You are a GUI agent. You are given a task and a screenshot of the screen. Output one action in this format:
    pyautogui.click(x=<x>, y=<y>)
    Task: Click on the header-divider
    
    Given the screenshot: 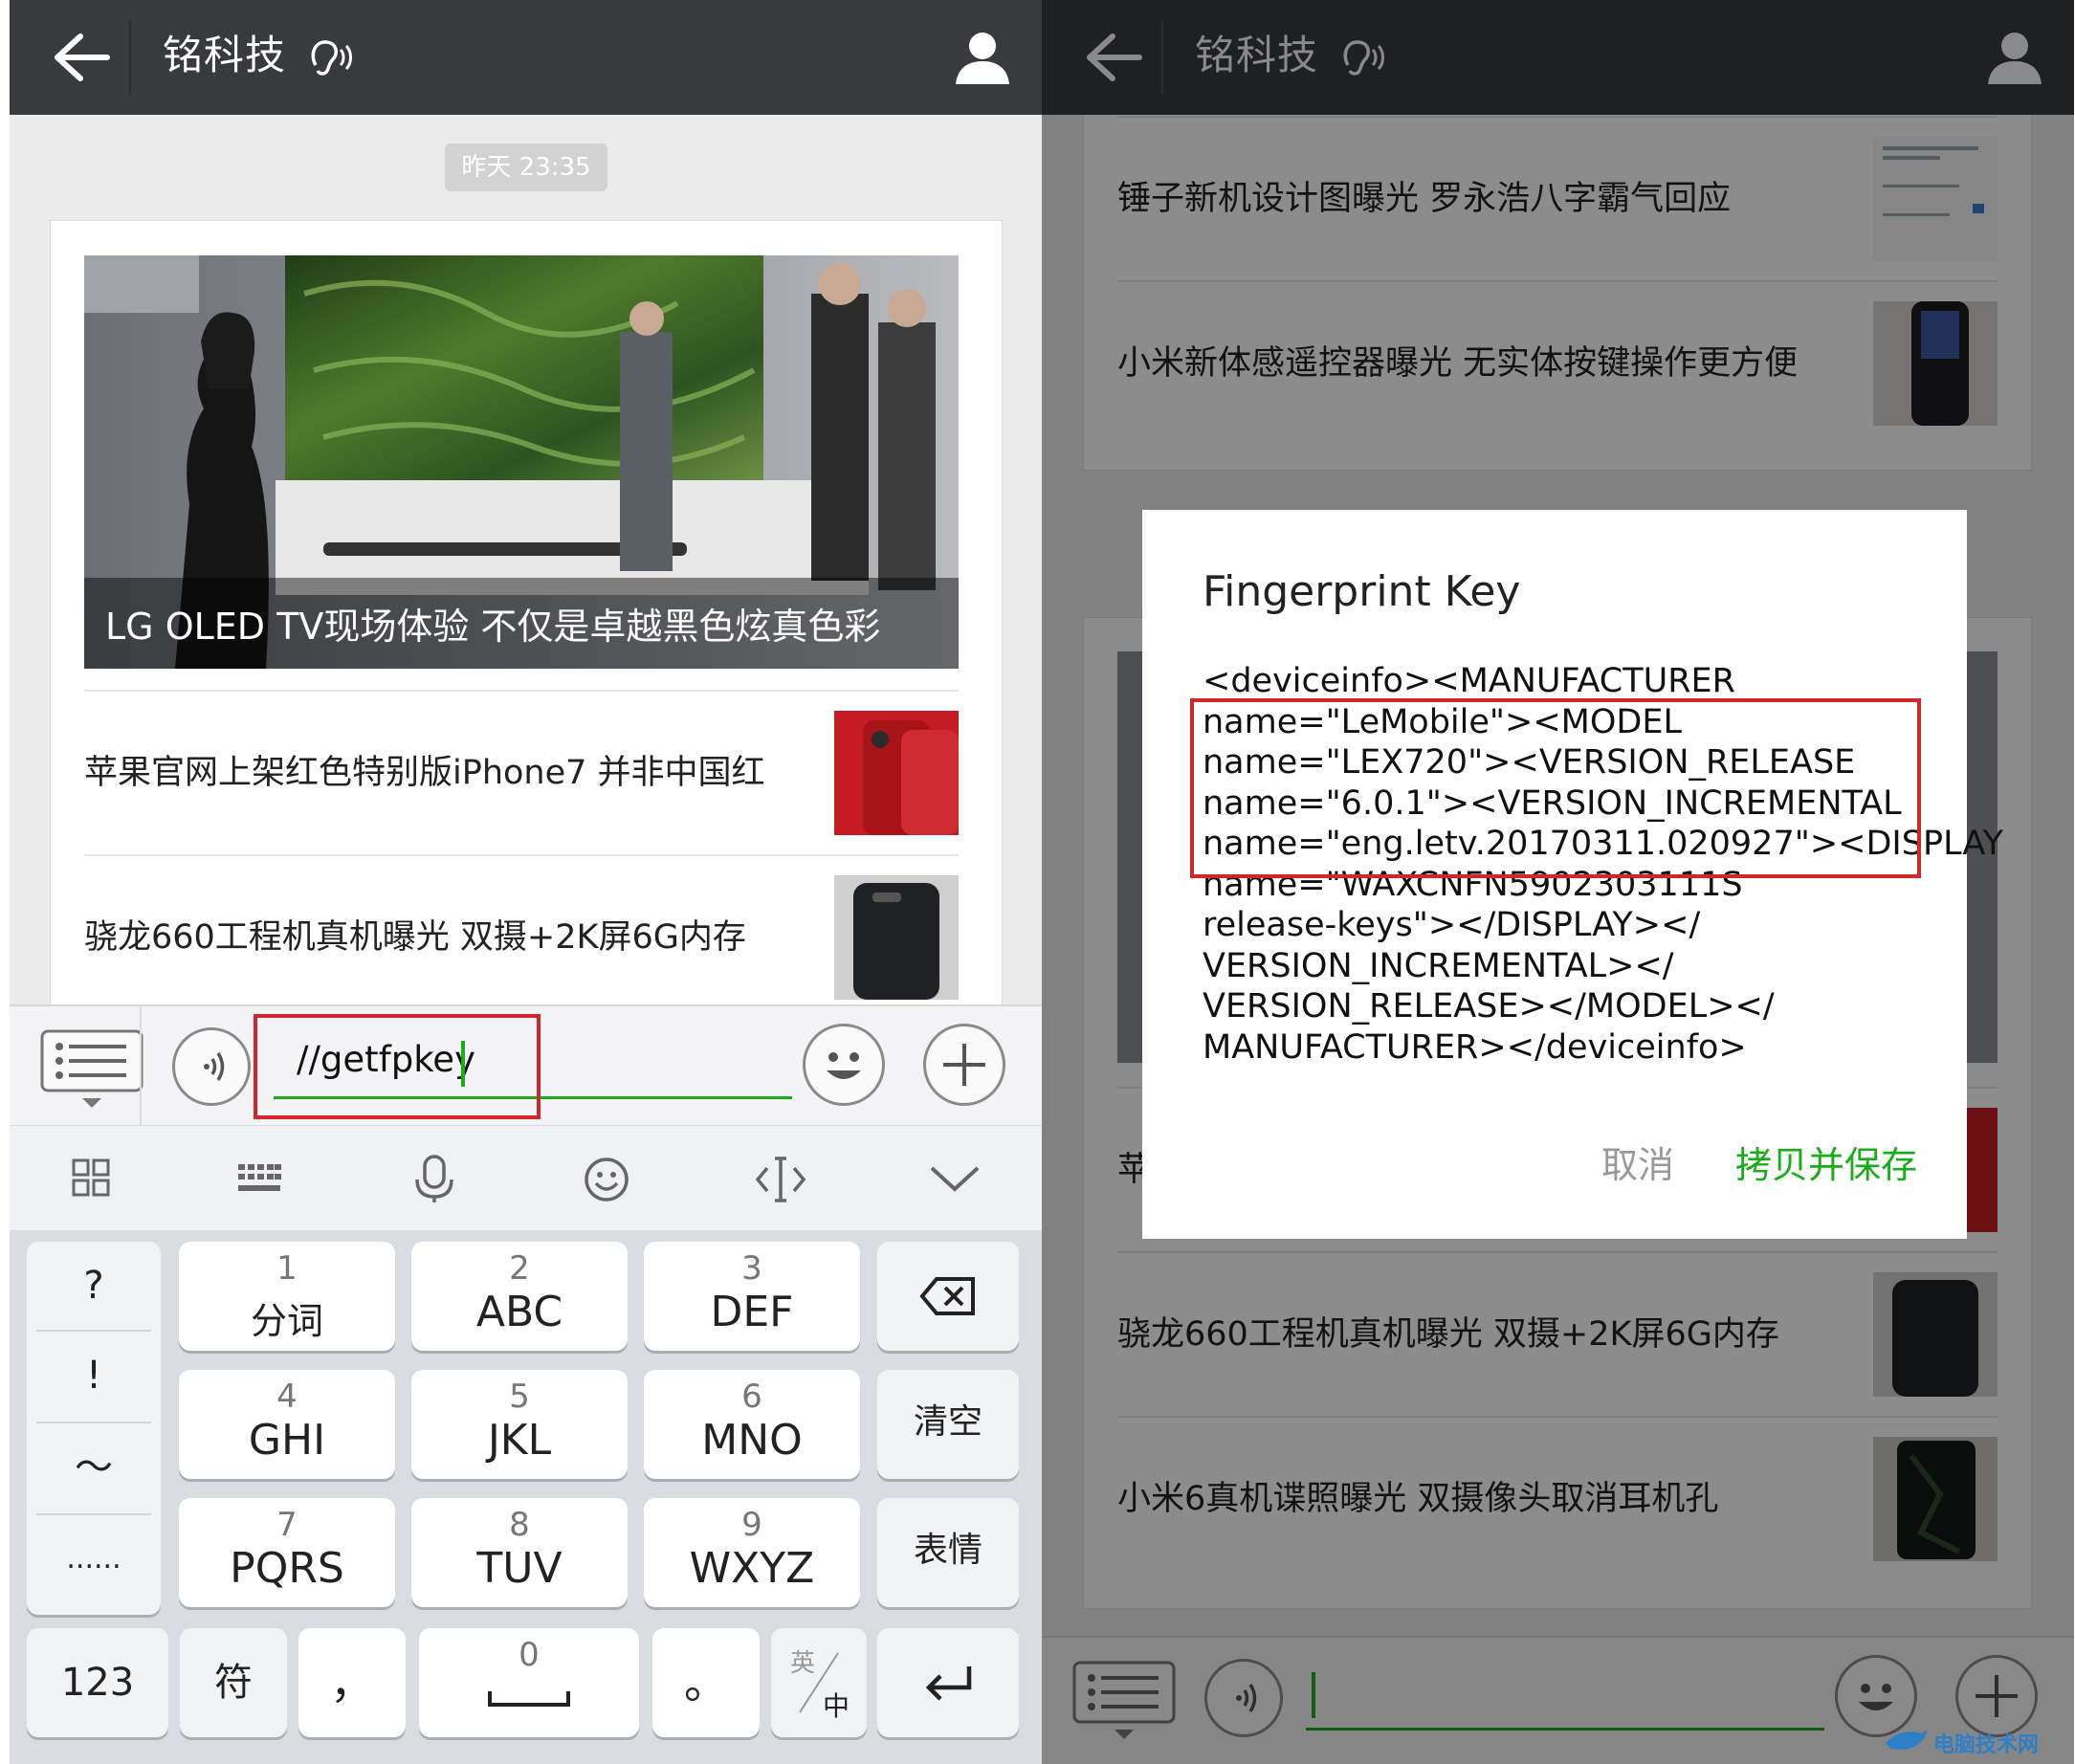 What is the action you would take?
    pyautogui.click(x=1162, y=57)
    